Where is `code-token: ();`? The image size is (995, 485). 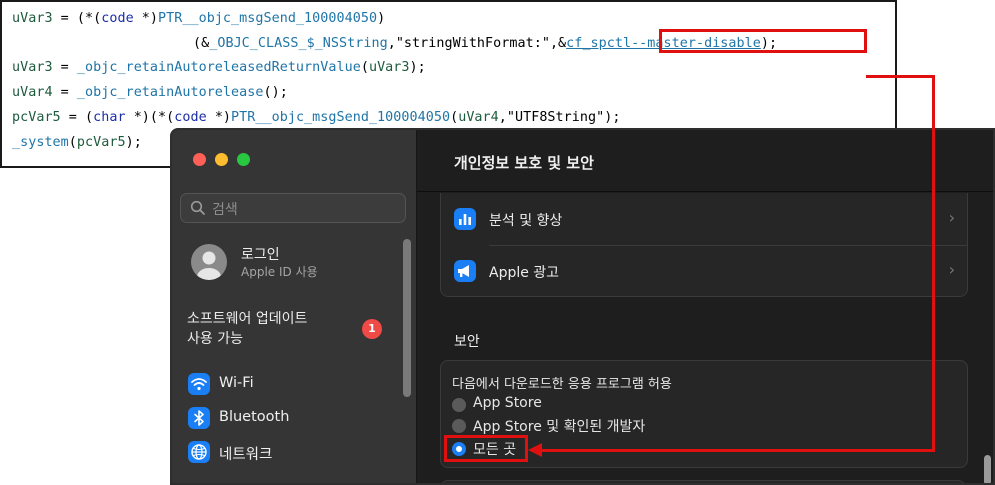
code-token: (); is located at coordinates (275, 92).